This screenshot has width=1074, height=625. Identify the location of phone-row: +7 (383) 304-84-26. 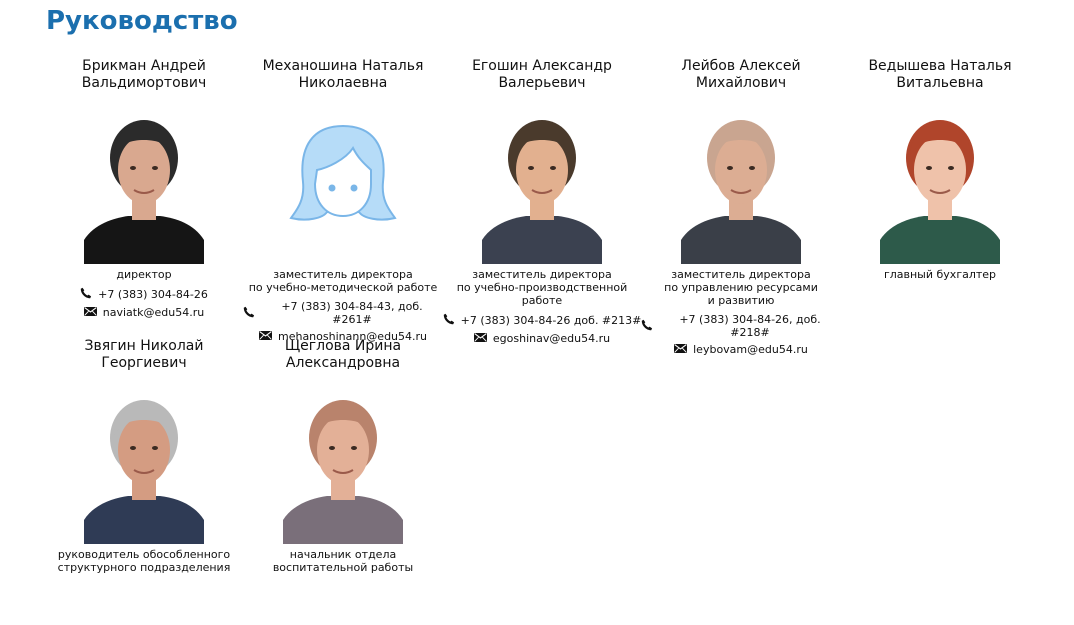
(144, 294).